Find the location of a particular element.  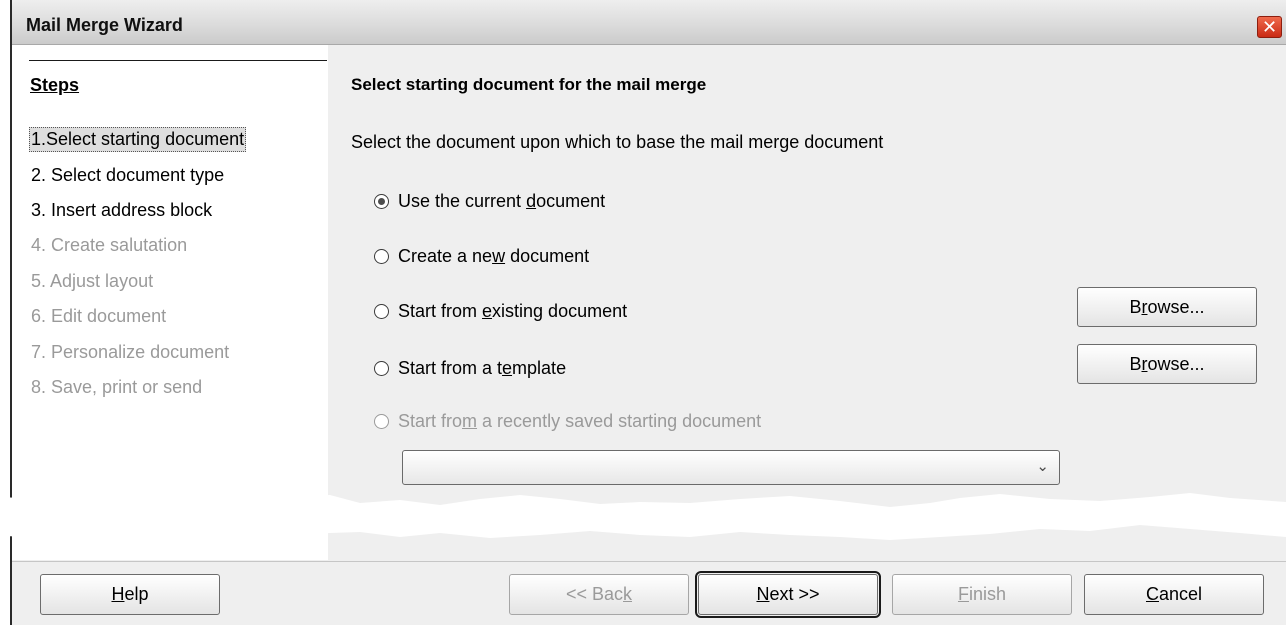

recent-documents-dropdown: ⌄ is located at coordinates (731, 467).